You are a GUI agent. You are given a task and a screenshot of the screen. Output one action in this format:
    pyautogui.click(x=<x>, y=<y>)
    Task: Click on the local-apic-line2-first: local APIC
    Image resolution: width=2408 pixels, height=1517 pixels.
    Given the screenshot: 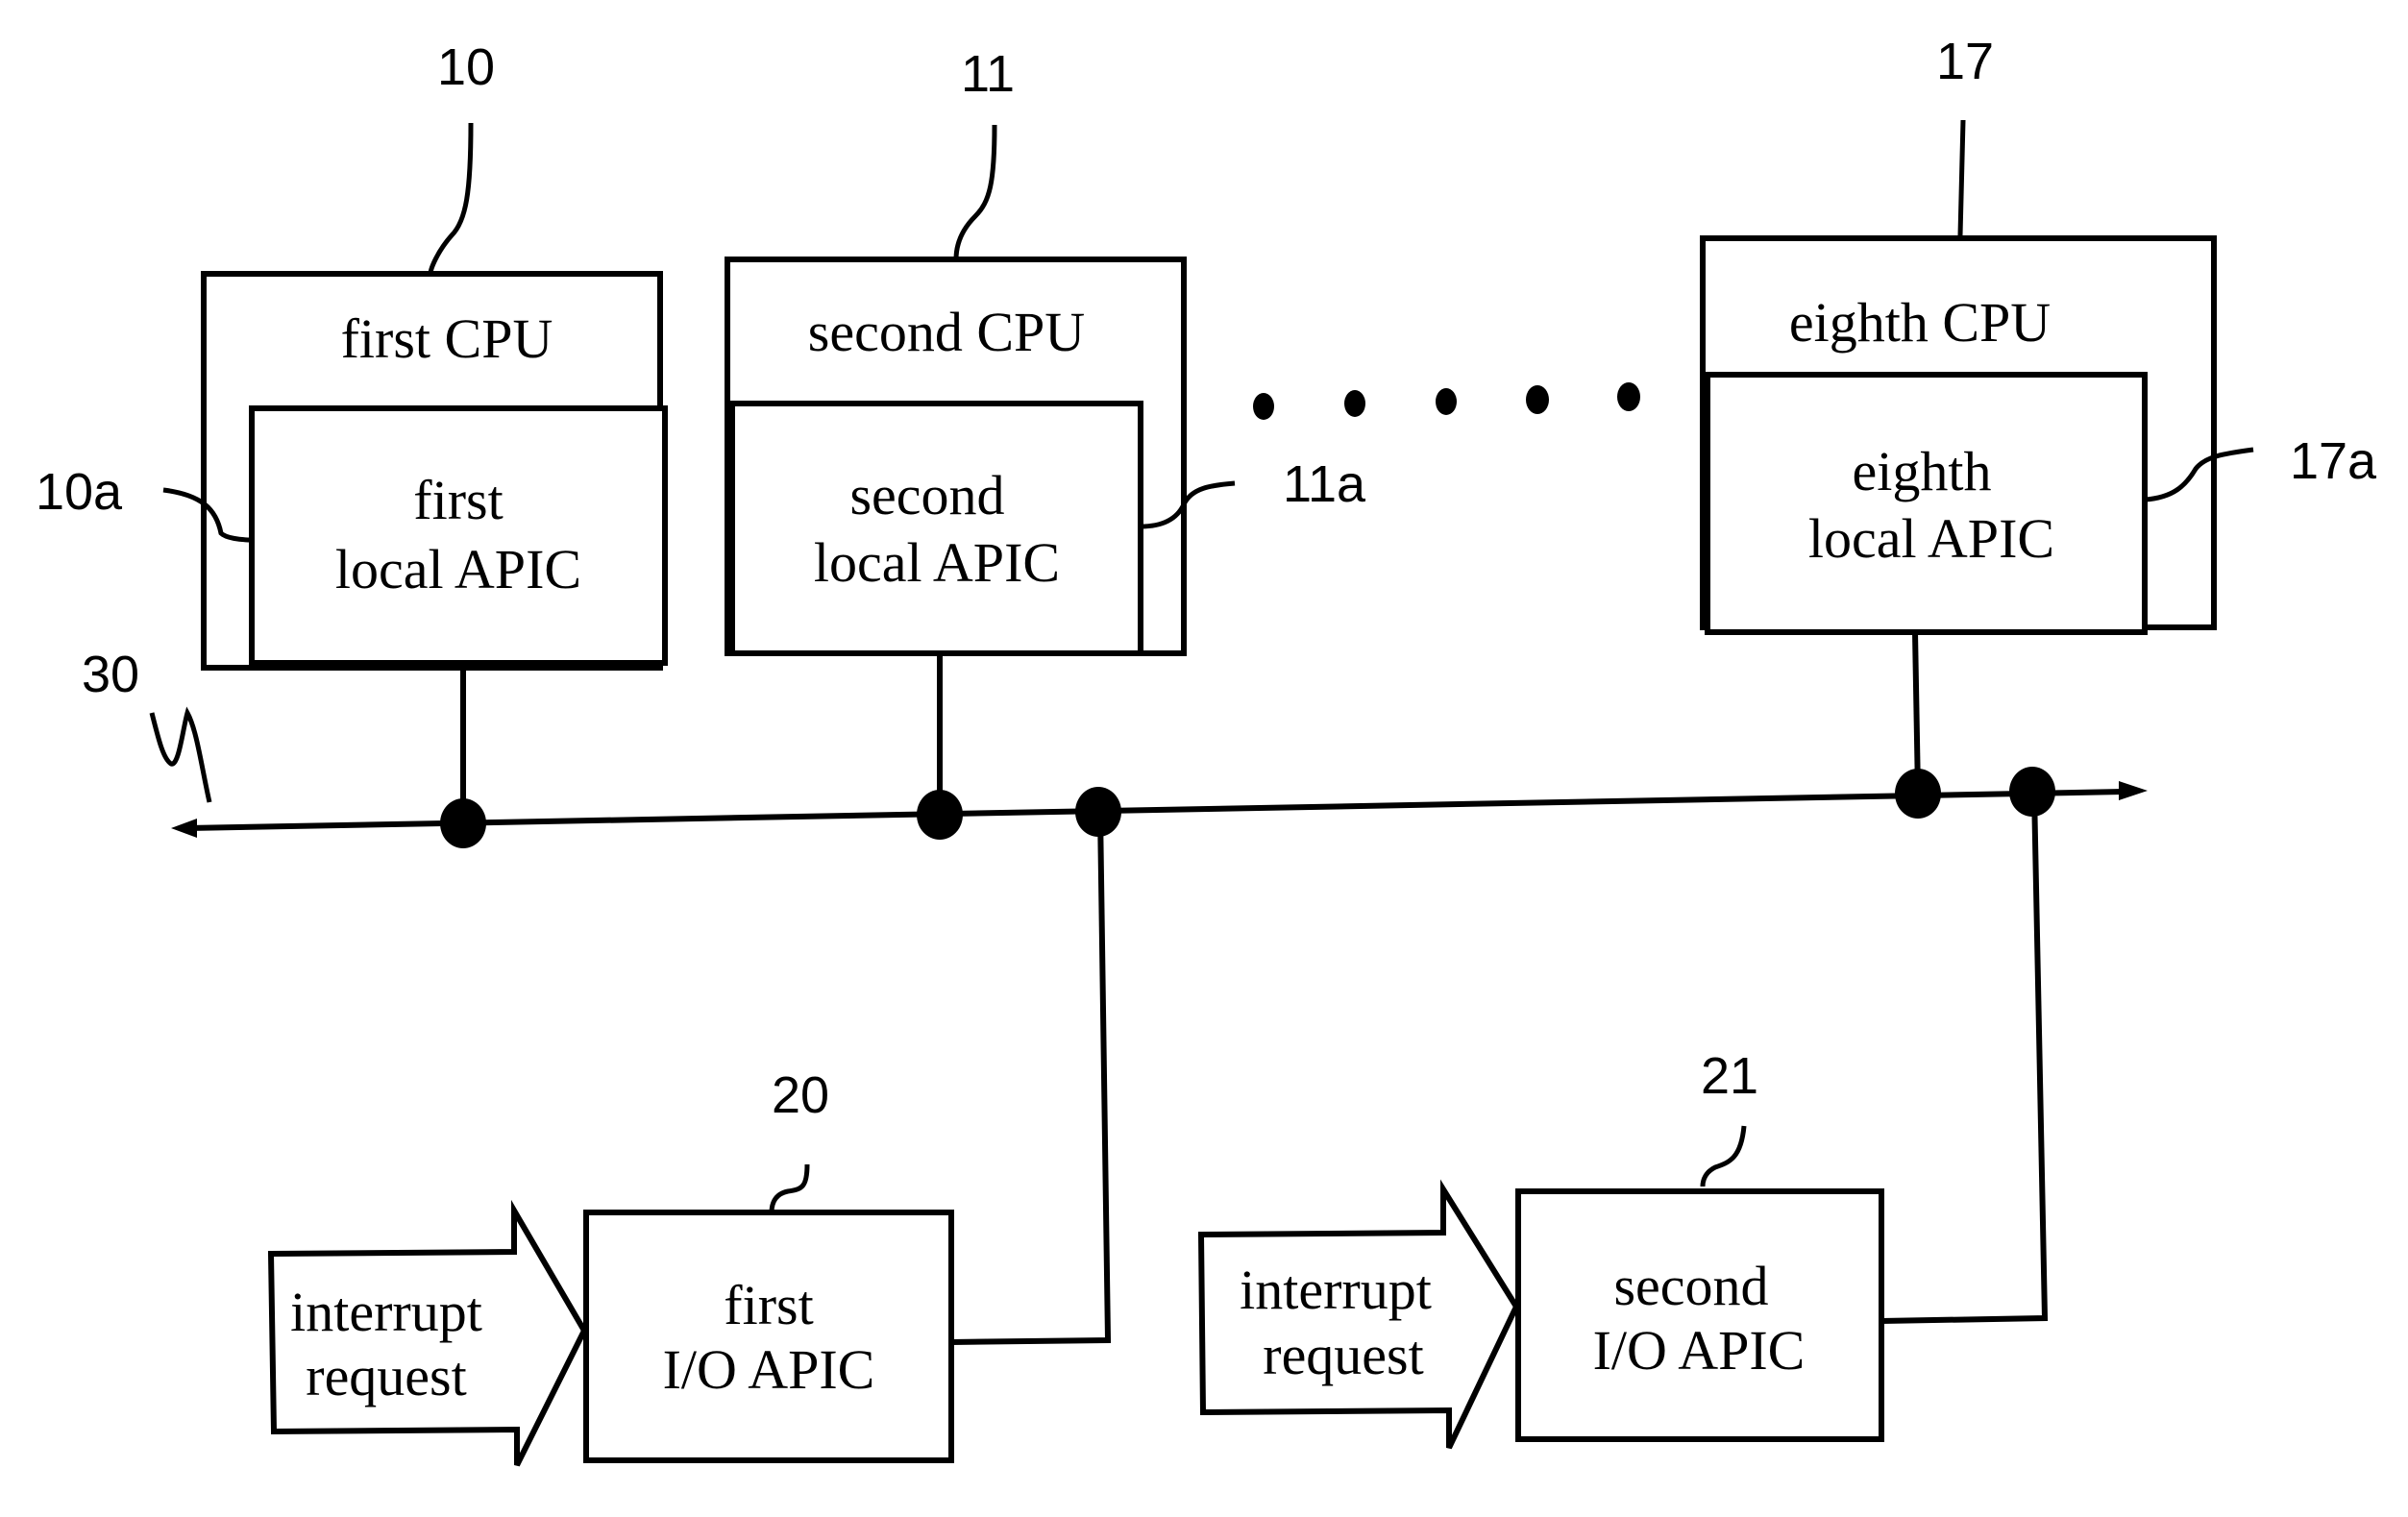 What is the action you would take?
    pyautogui.click(x=458, y=569)
    